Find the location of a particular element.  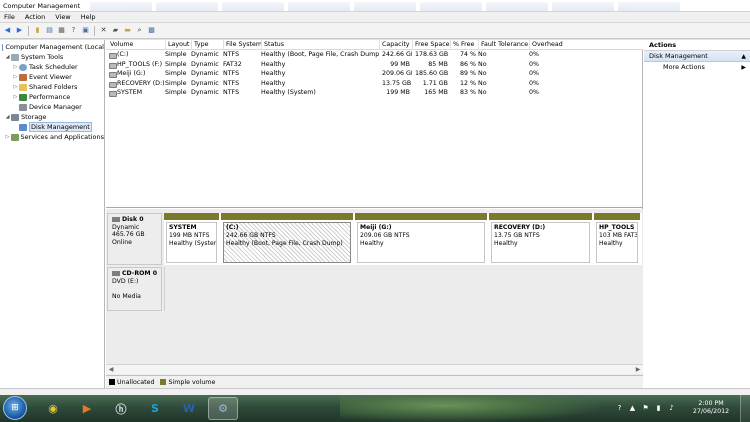

menu-action: Action is located at coordinates (35, 17).